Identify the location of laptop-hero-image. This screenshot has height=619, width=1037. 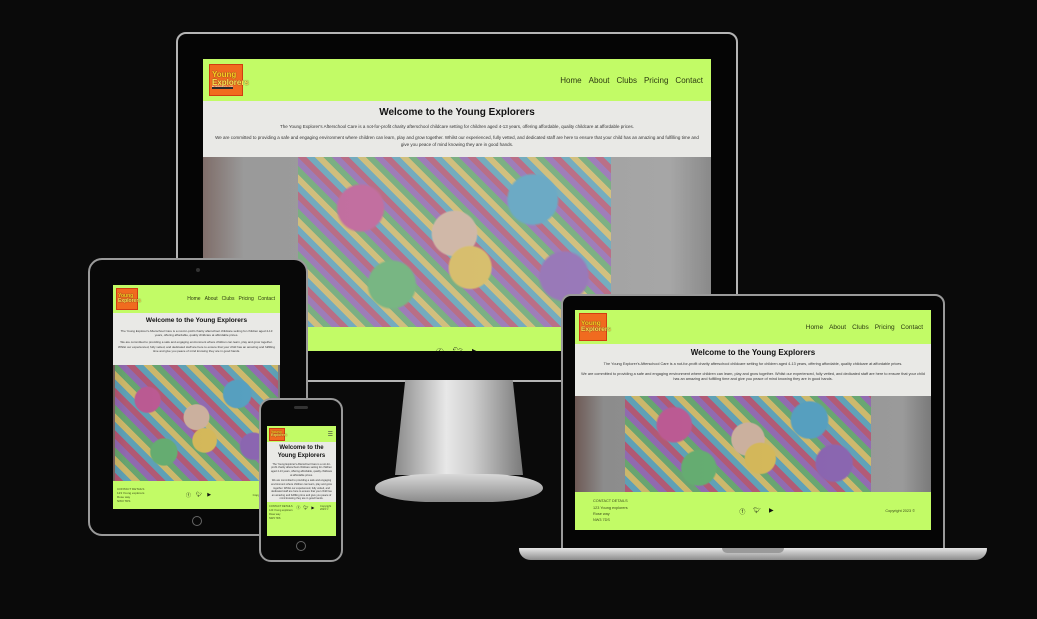
(753, 444).